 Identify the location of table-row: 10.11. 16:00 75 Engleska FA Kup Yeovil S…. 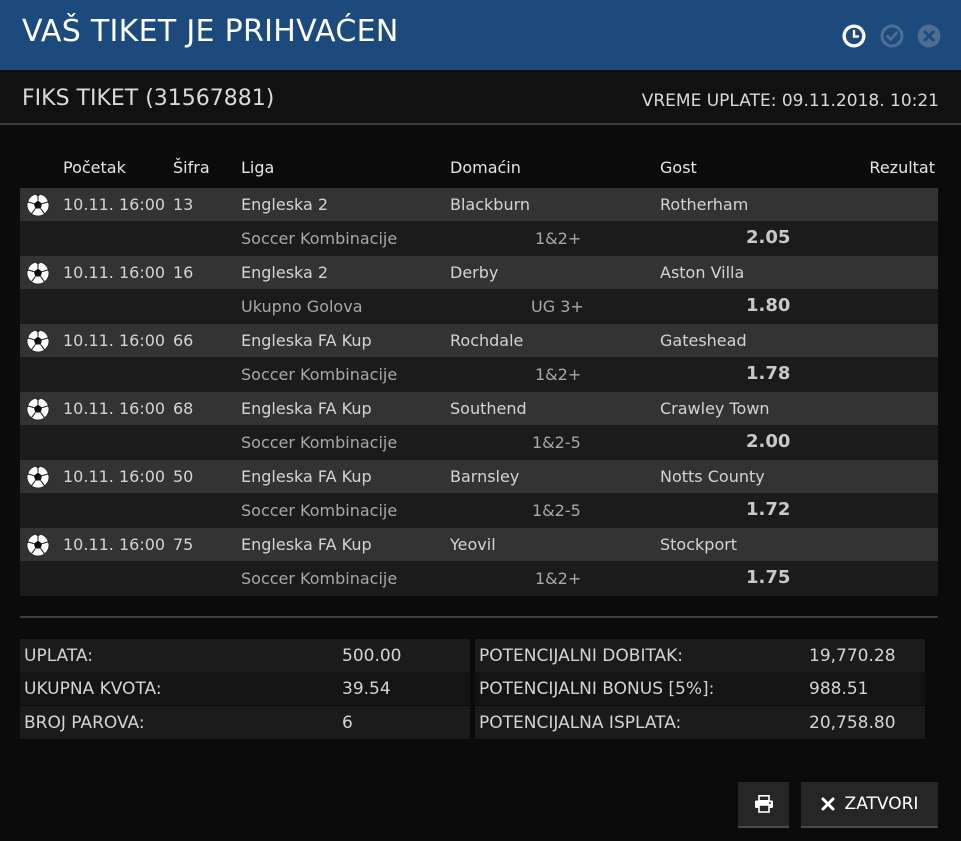
(479, 562).